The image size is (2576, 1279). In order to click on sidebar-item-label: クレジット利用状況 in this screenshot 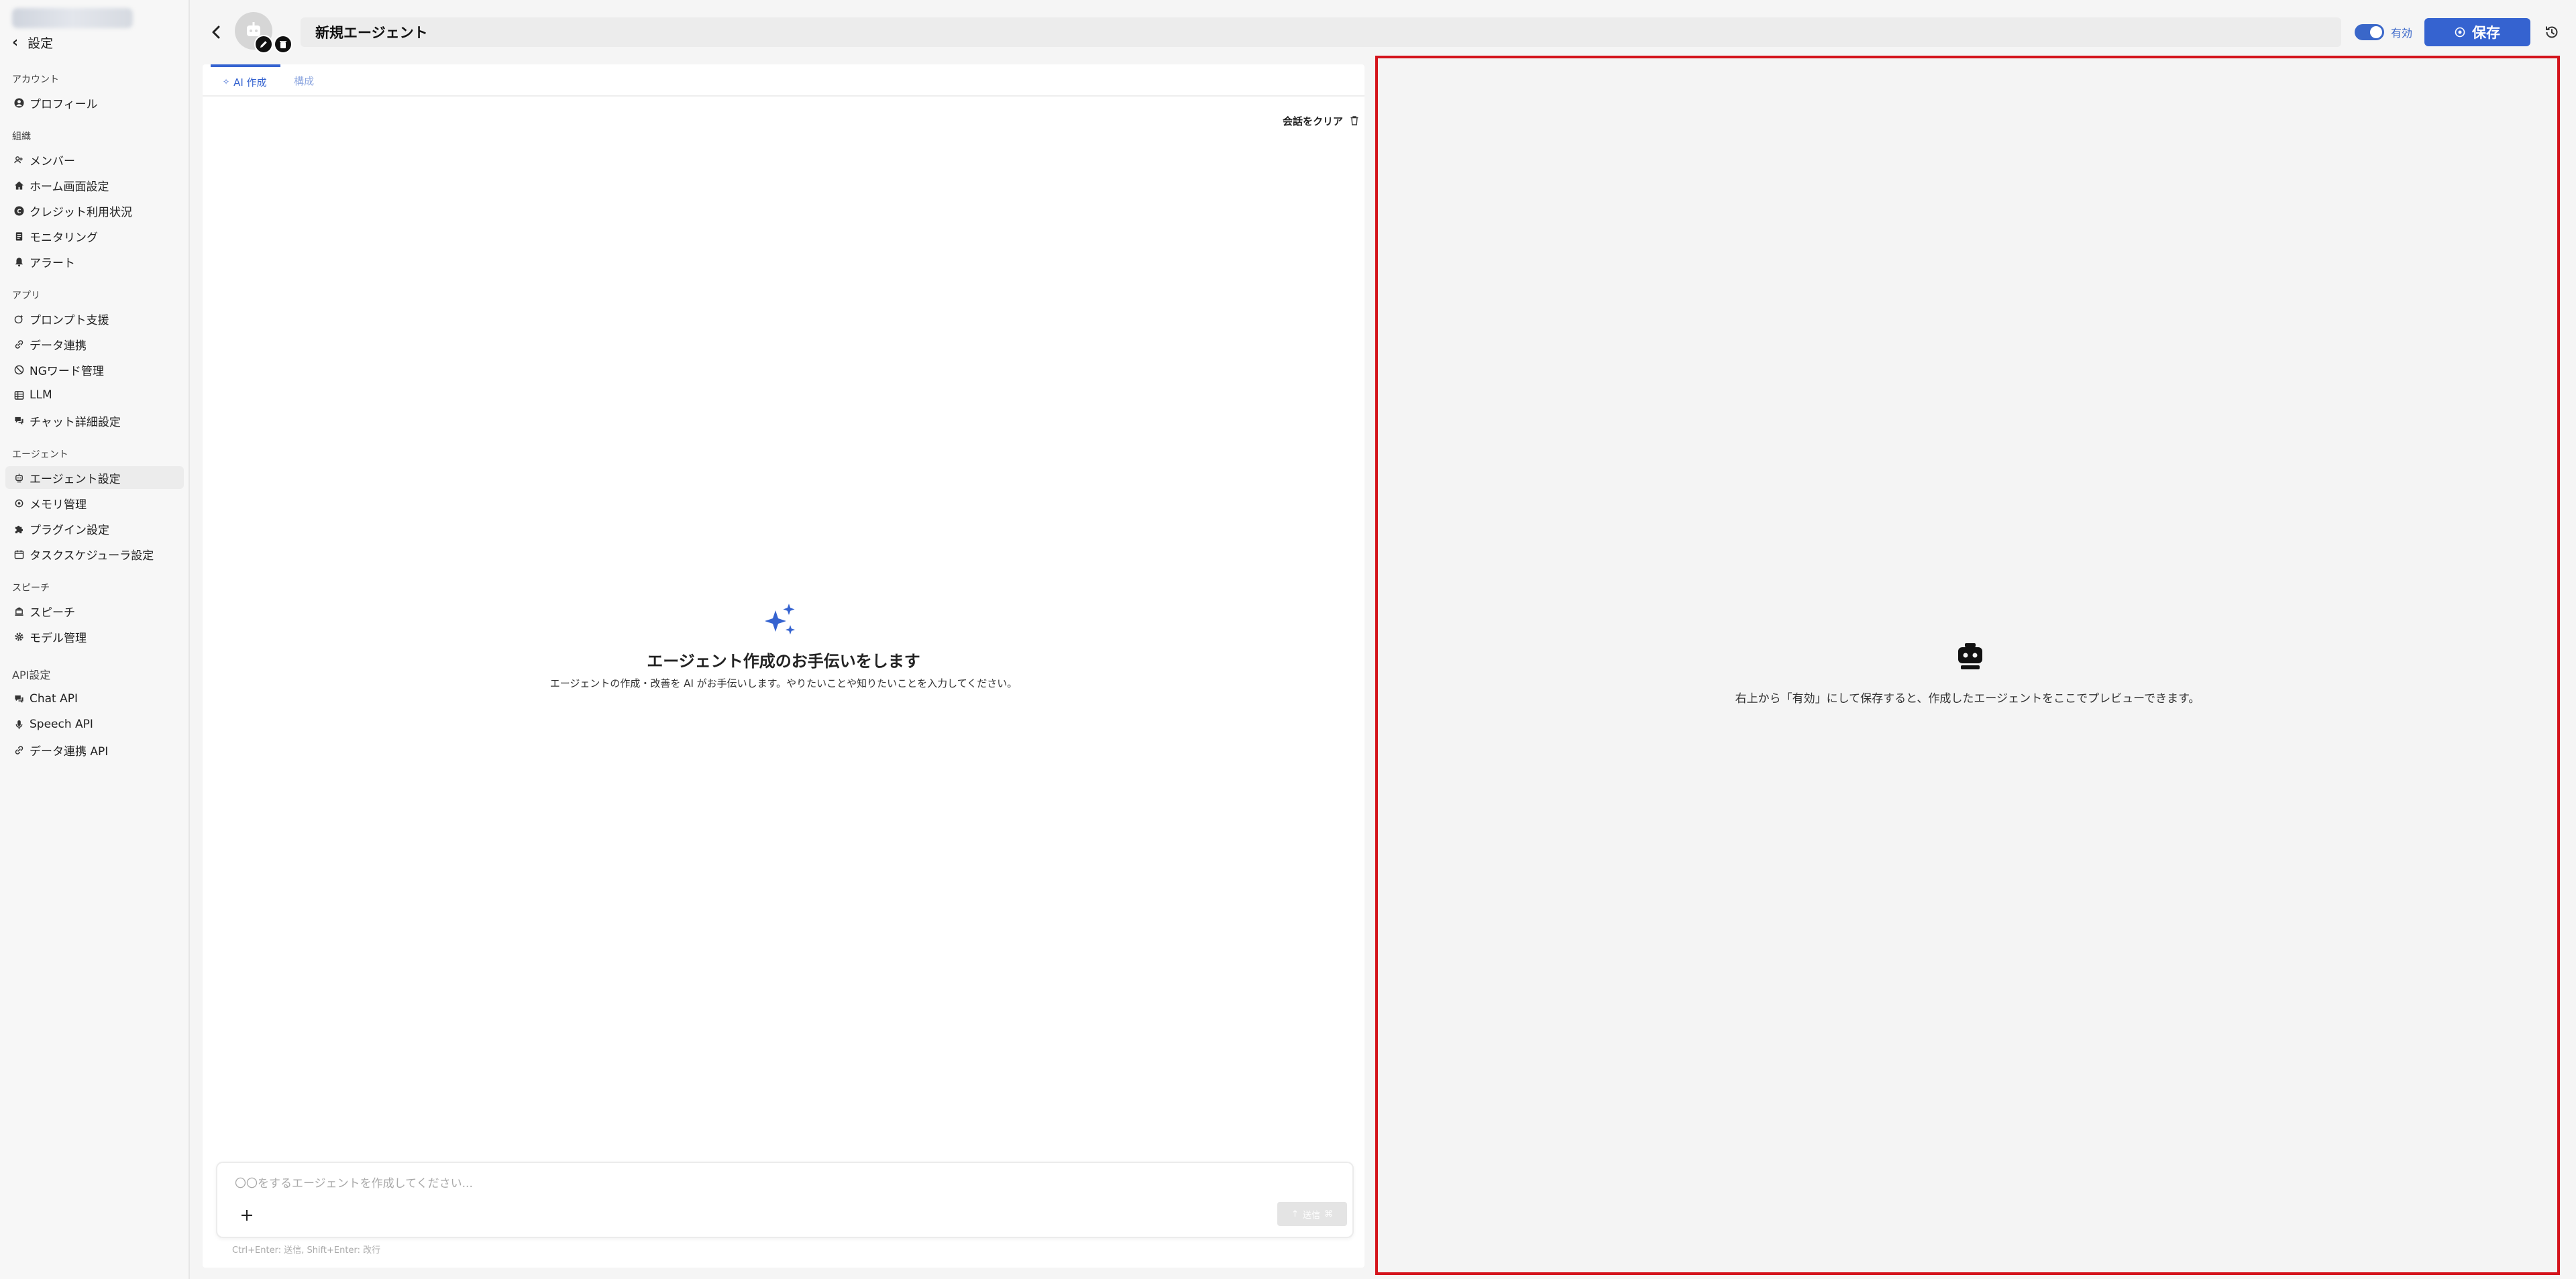, I will do `click(81, 212)`.